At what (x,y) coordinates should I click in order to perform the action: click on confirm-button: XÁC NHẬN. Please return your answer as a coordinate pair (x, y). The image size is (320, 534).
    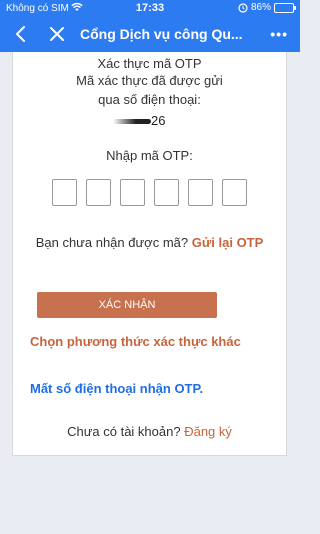
    Looking at the image, I should click on (127, 305).